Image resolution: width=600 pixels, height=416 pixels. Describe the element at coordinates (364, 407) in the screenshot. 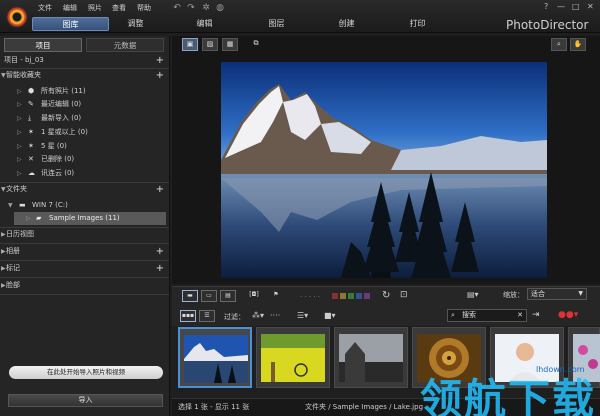

I see `file-path: 文件夹 / Sample Images / Lake.jpg` at that location.